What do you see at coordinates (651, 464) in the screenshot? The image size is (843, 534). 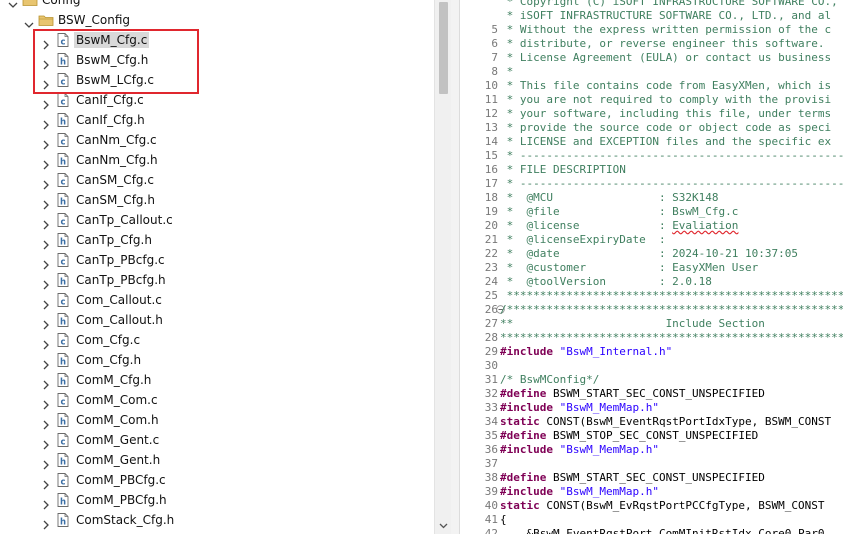 I see `code-line: 37` at bounding box center [651, 464].